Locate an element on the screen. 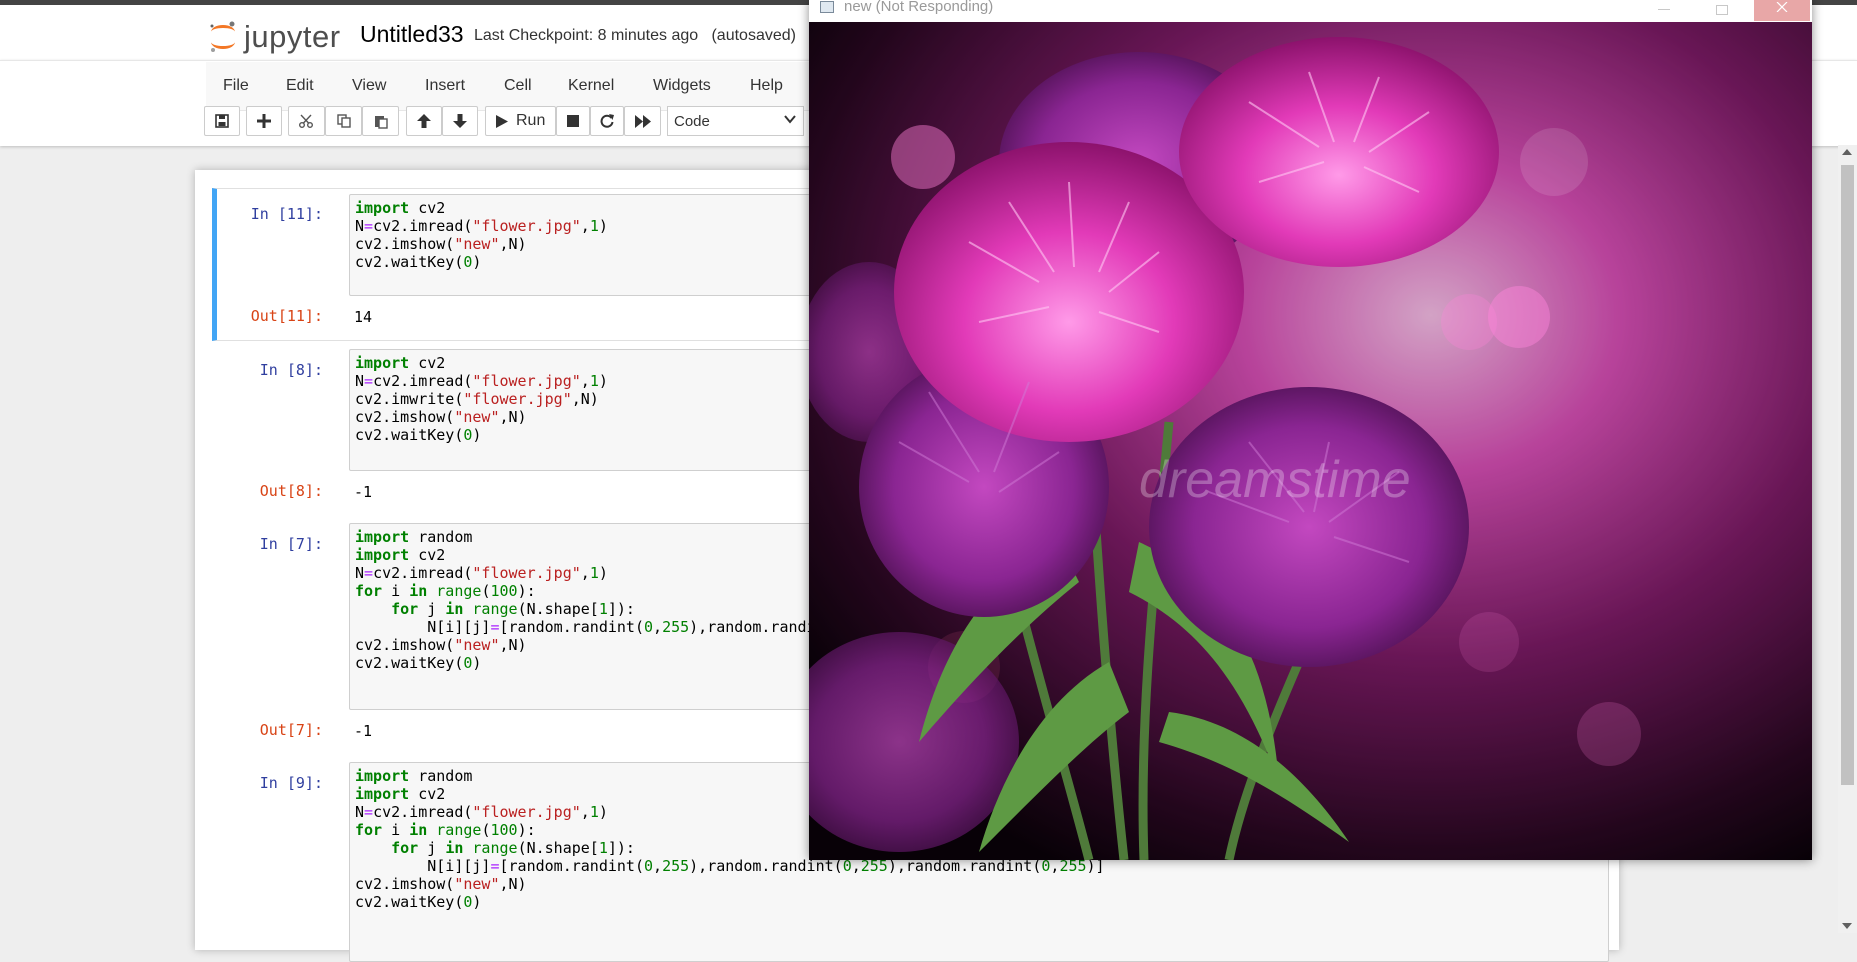 This screenshot has width=1857, height=962. arrow-down-icon is located at coordinates (460, 121).